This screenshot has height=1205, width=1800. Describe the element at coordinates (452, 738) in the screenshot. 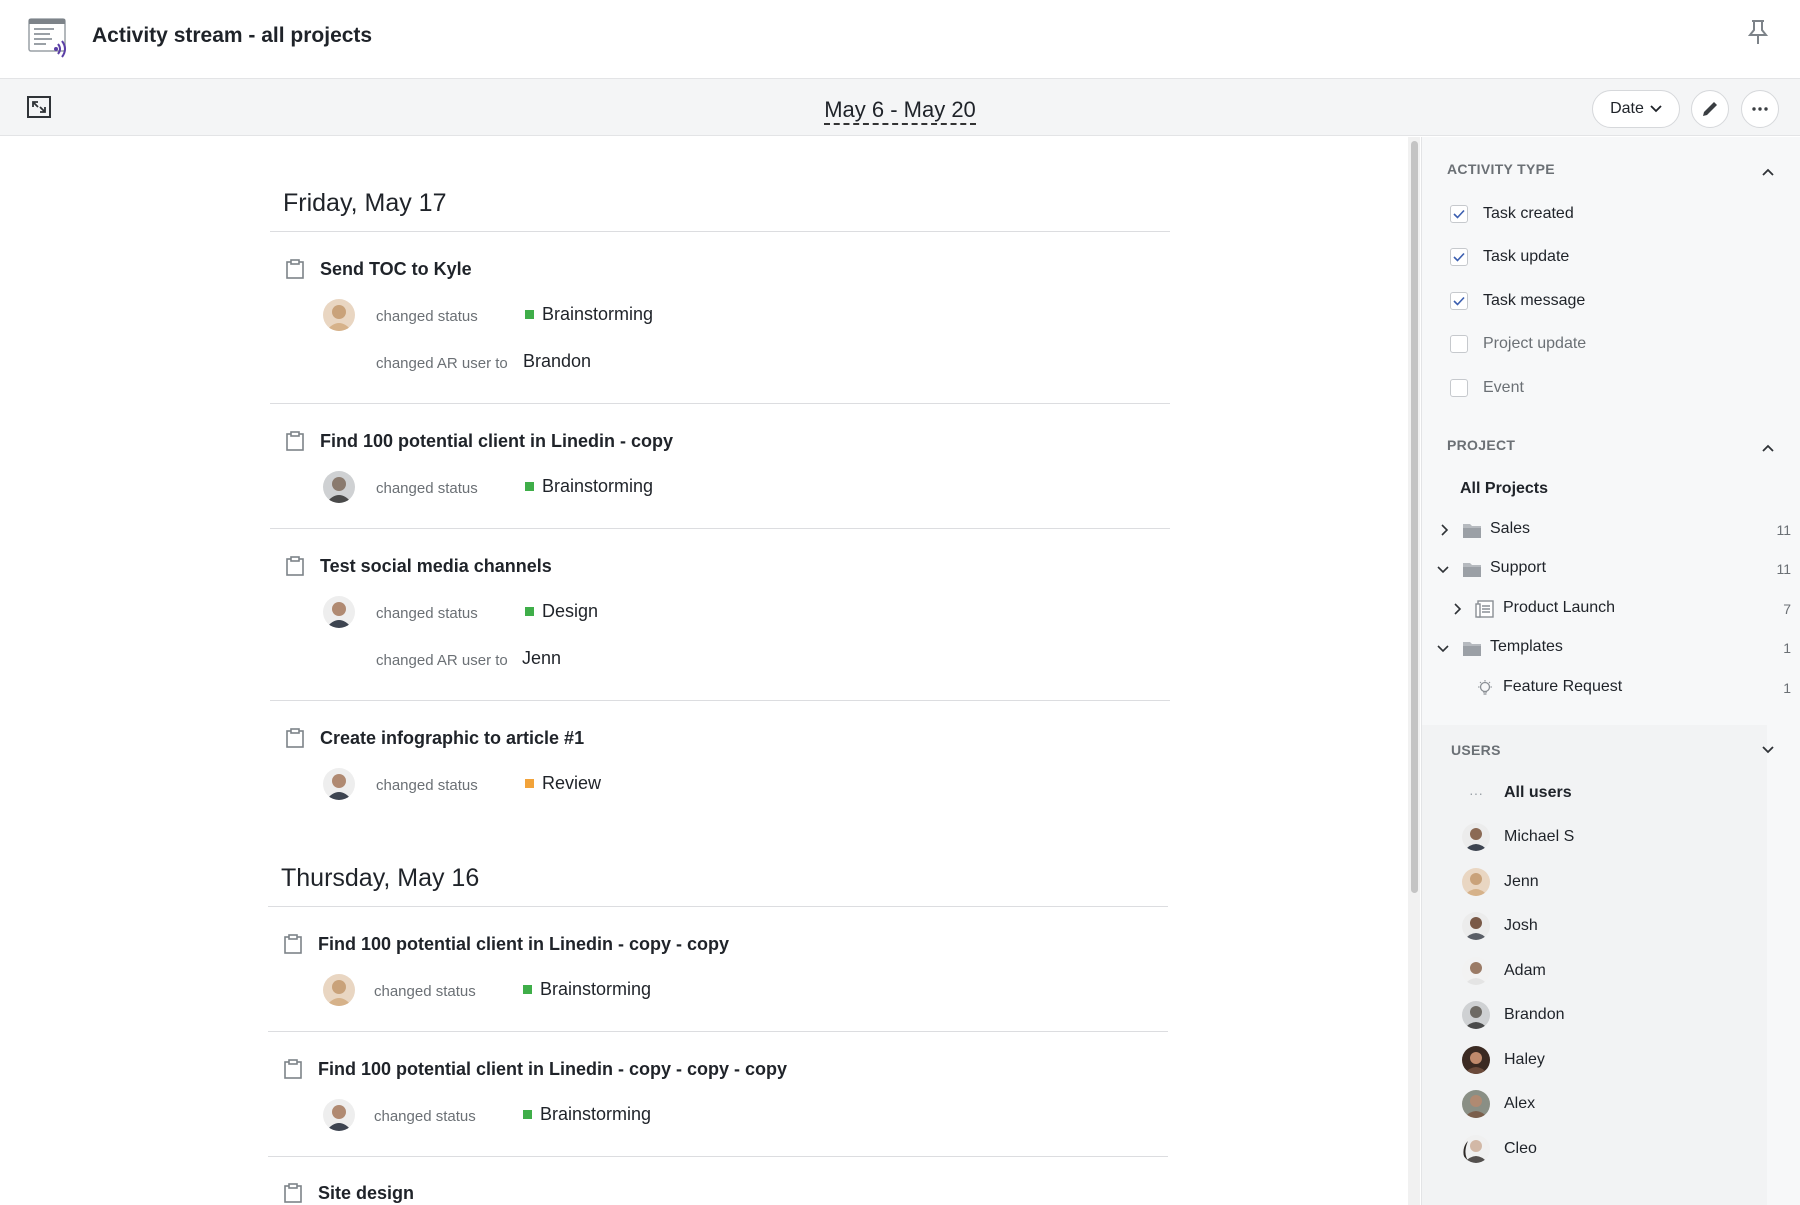

I see `task-title: Create infographic to article #1` at that location.